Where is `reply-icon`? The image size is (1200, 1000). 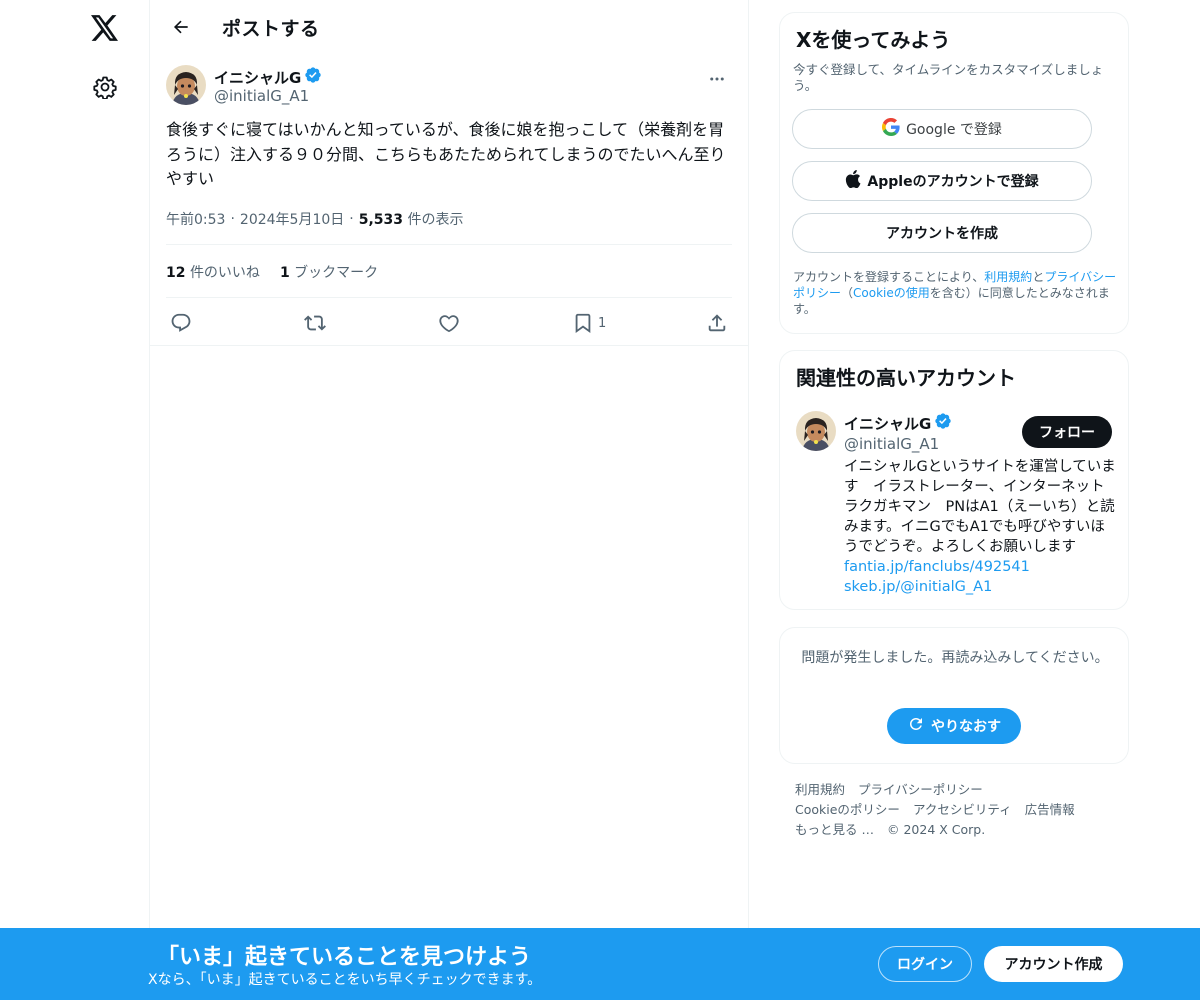
reply-icon is located at coordinates (181, 323).